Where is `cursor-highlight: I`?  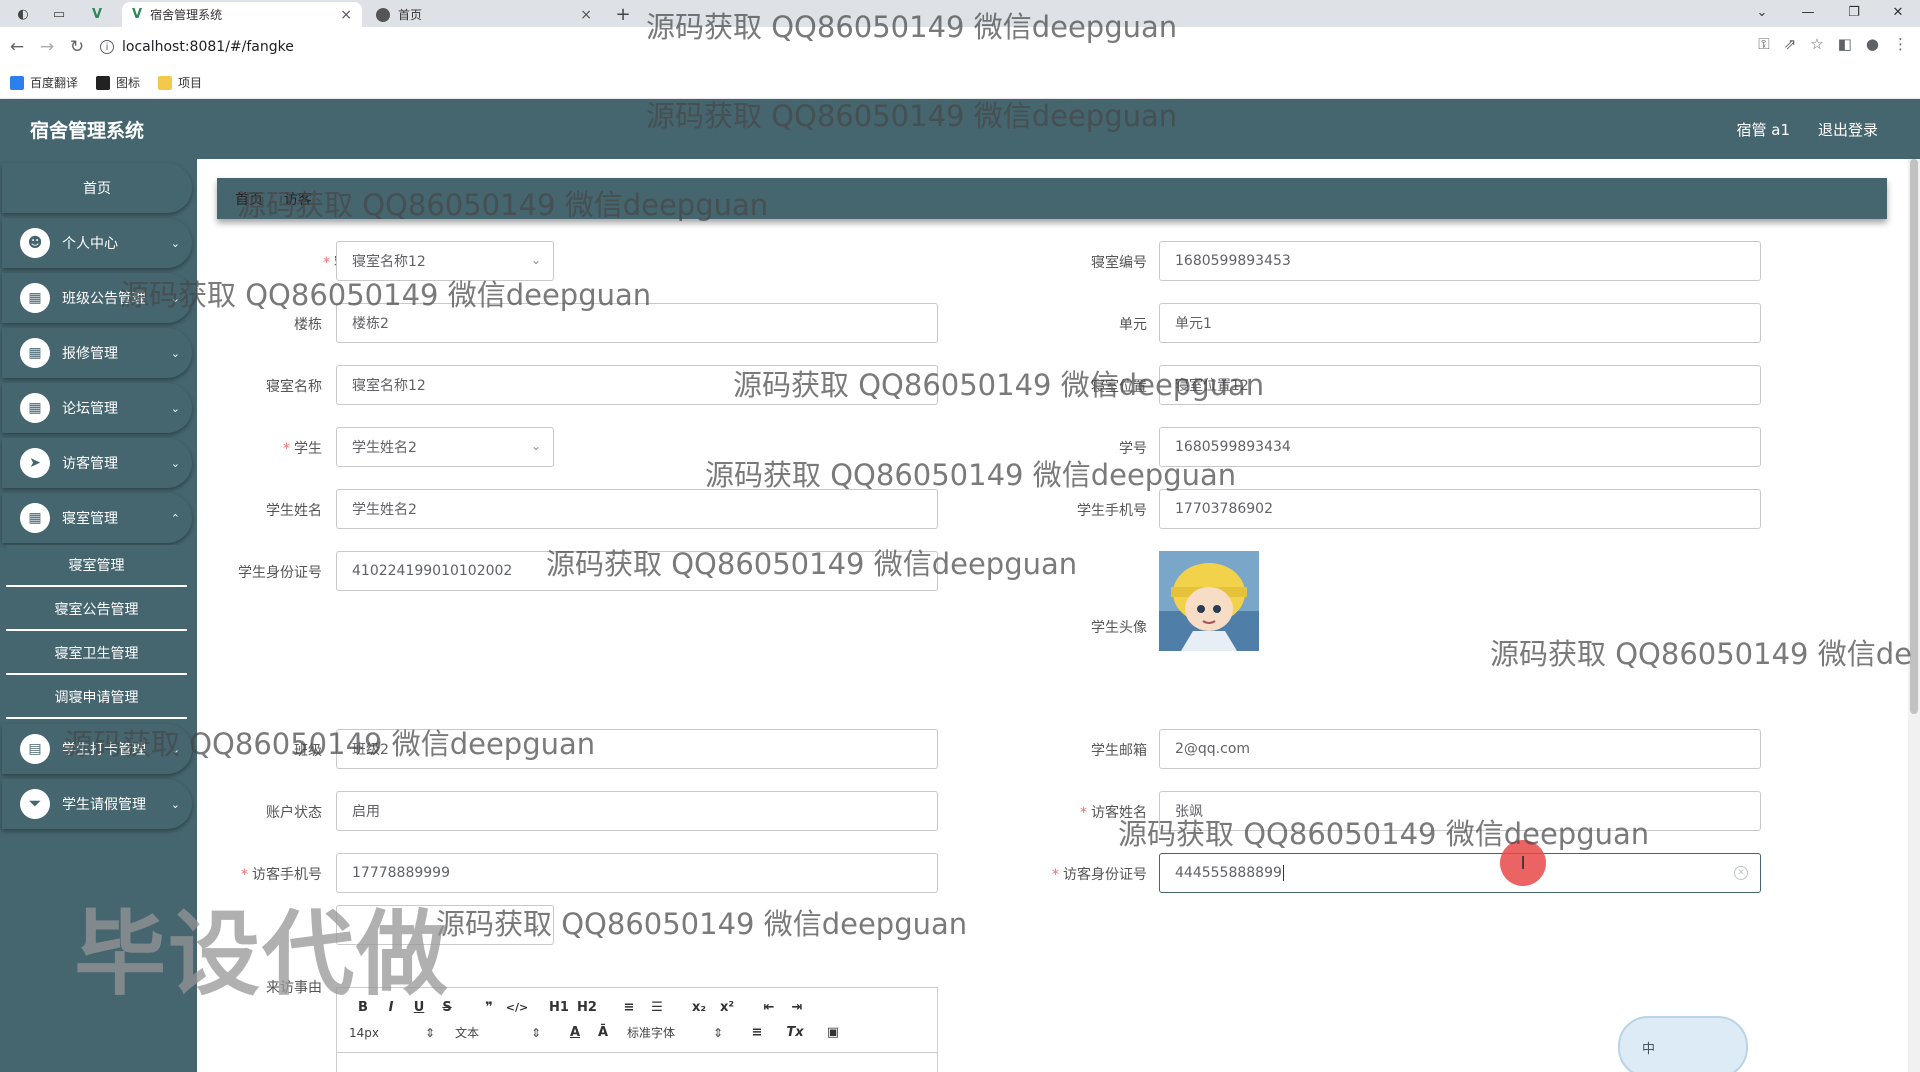
cursor-highlight: I is located at coordinates (1523, 863).